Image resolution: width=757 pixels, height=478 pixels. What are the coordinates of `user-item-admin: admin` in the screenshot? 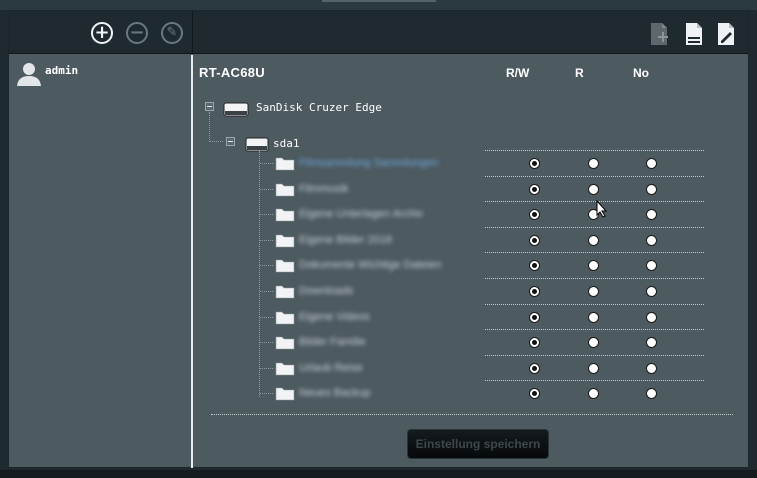 It's located at (100, 74).